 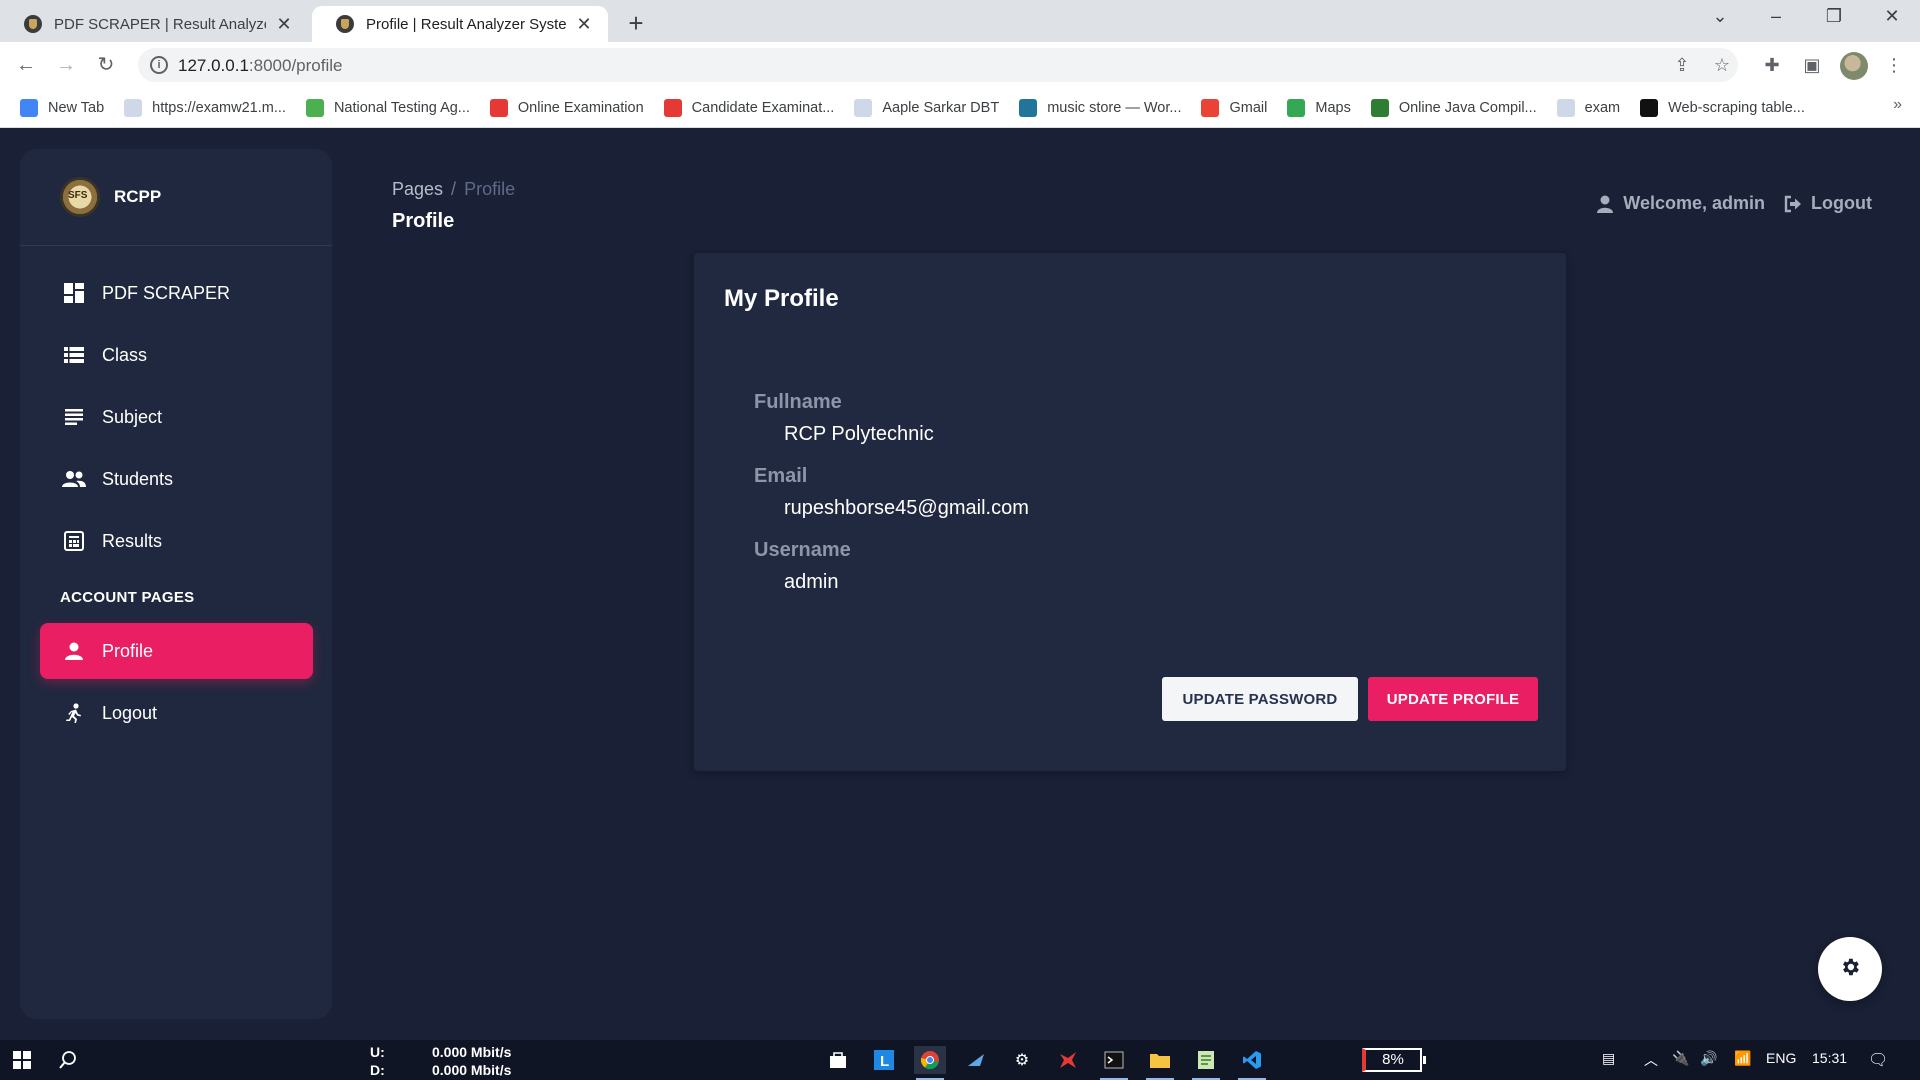 I want to click on share-icon: ⇪, so click(x=1682, y=65).